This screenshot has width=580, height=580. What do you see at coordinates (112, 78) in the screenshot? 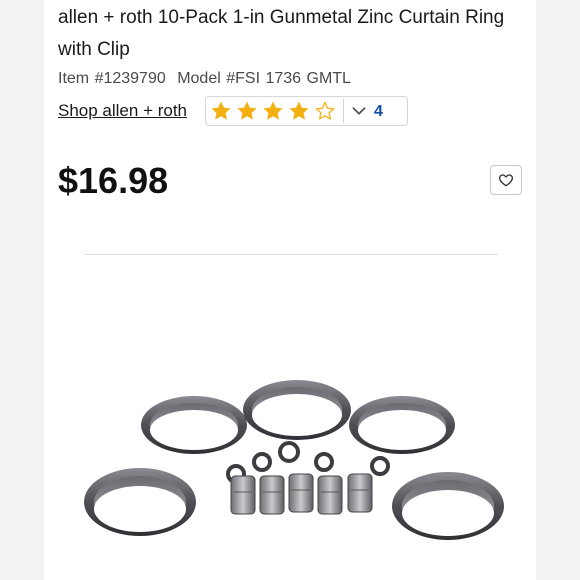
I see `item-number: Item #1239790` at bounding box center [112, 78].